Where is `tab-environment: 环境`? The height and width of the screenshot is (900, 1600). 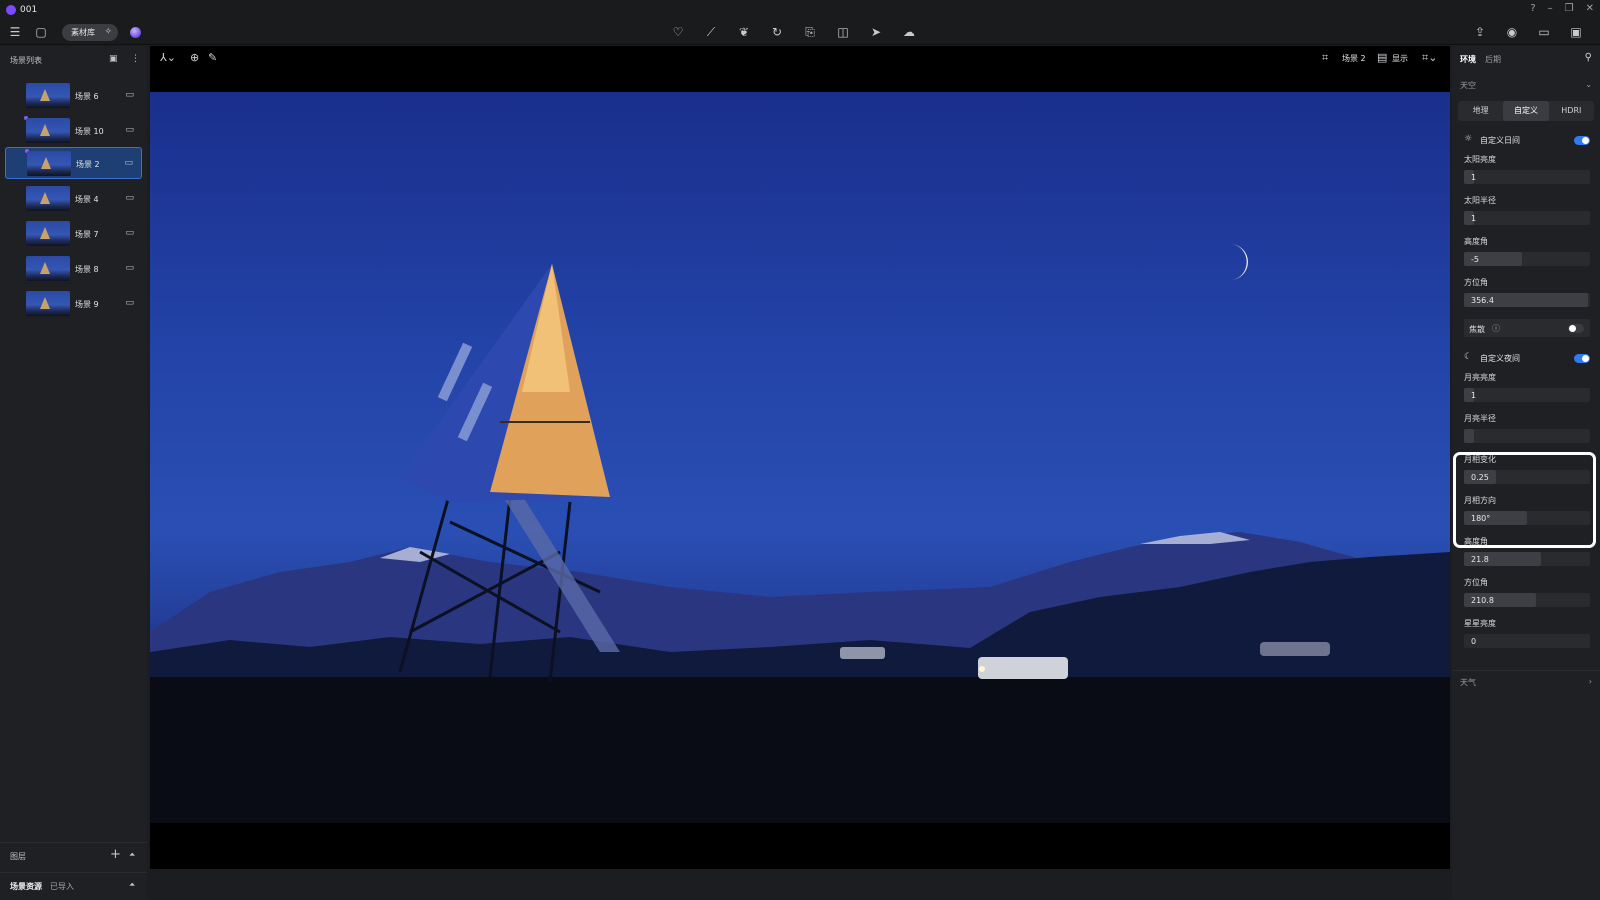 tab-environment: 环境 is located at coordinates (1468, 59).